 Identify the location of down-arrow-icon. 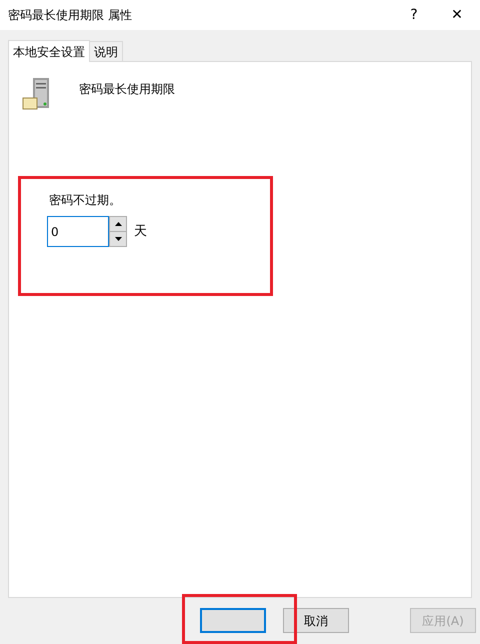
(118, 239).